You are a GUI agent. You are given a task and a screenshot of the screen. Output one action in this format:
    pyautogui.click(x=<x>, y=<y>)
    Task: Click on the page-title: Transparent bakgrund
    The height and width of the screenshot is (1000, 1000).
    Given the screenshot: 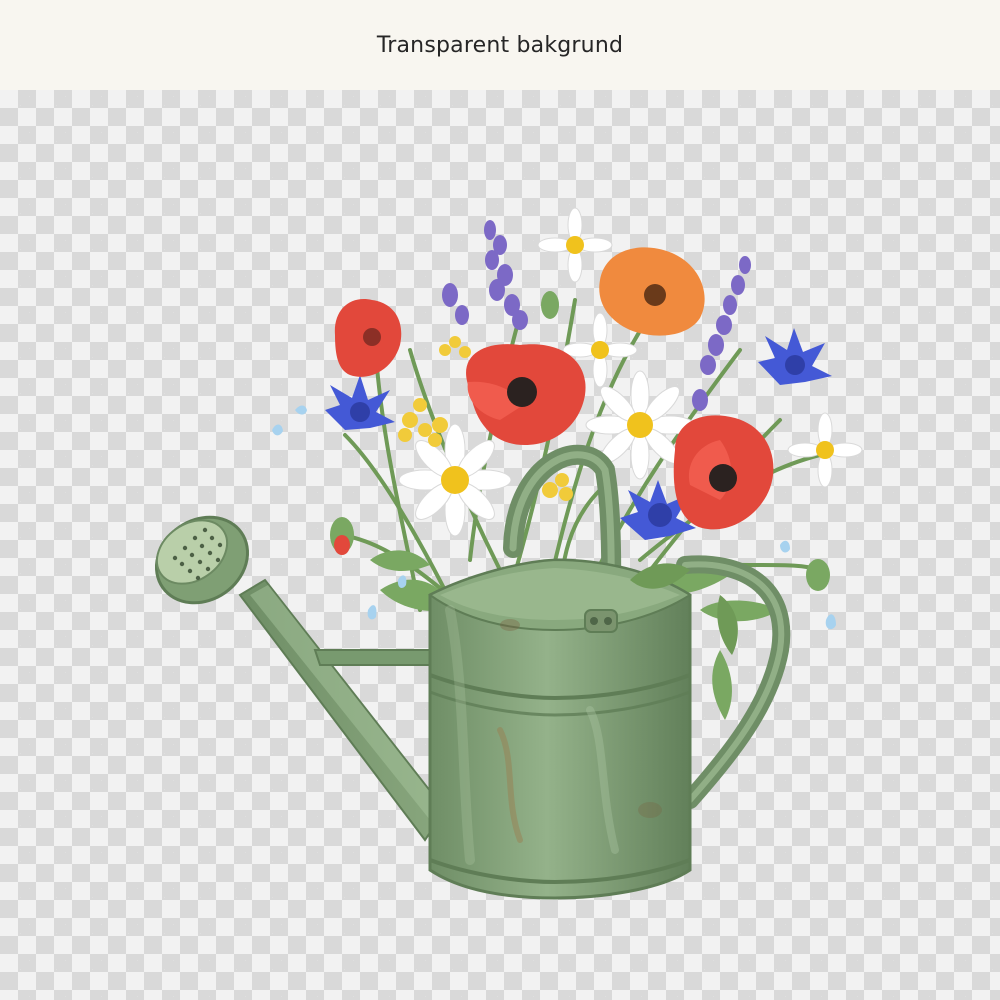 What is the action you would take?
    pyautogui.click(x=500, y=45)
    